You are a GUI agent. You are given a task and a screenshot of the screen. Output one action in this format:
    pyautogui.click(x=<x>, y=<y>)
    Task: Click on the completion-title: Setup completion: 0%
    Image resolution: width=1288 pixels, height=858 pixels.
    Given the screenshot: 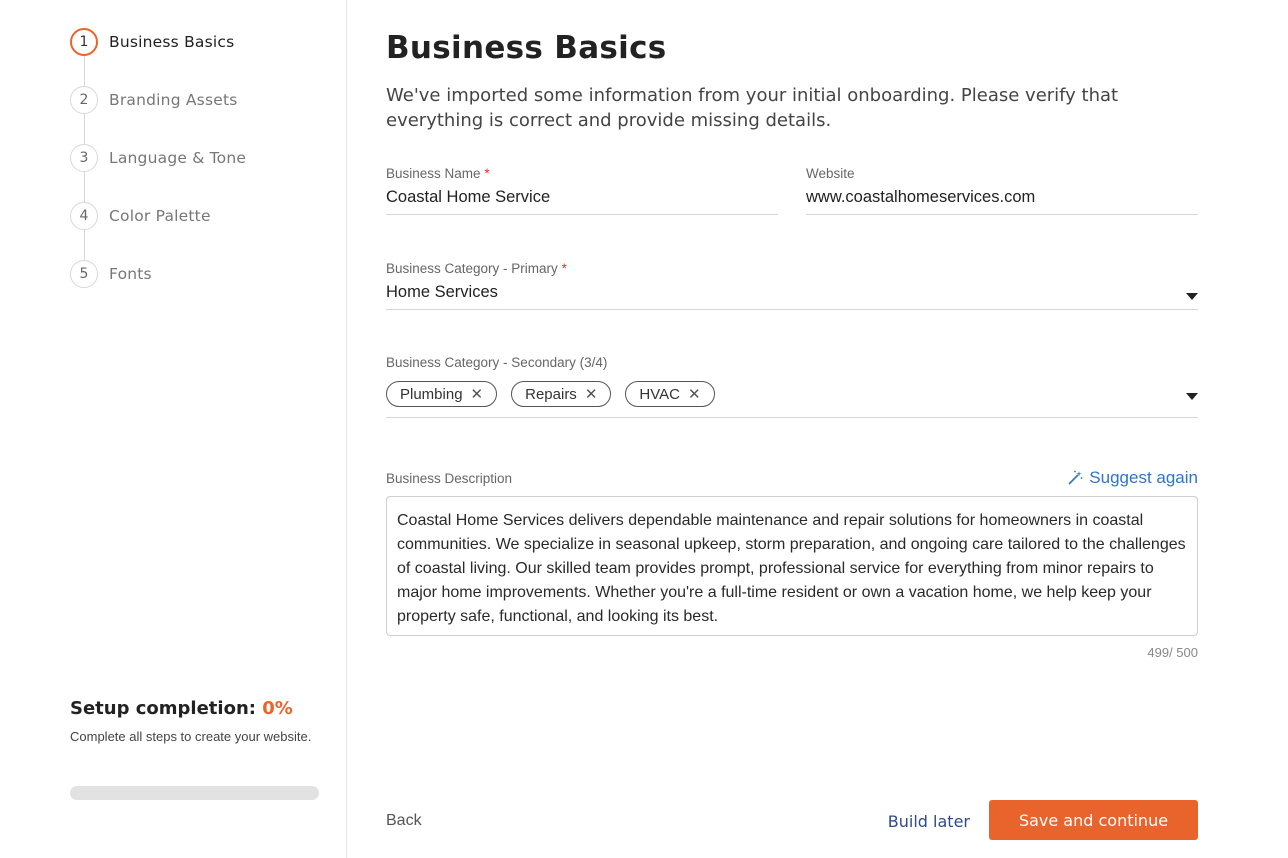 What is the action you would take?
    pyautogui.click(x=195, y=708)
    